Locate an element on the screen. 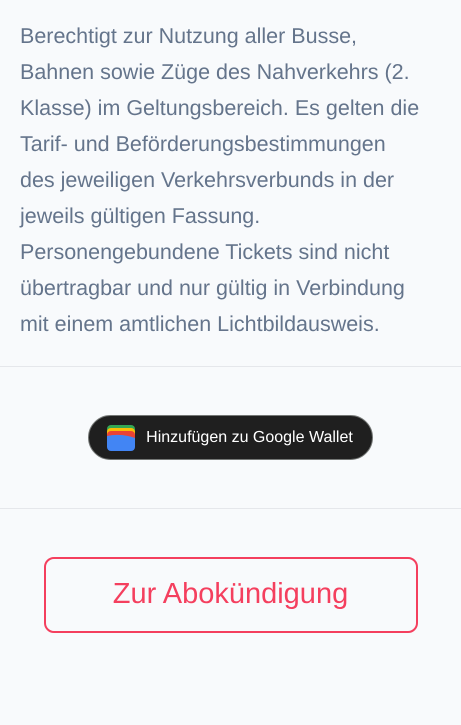 The width and height of the screenshot is (461, 725). wallet-icon is located at coordinates (121, 437).